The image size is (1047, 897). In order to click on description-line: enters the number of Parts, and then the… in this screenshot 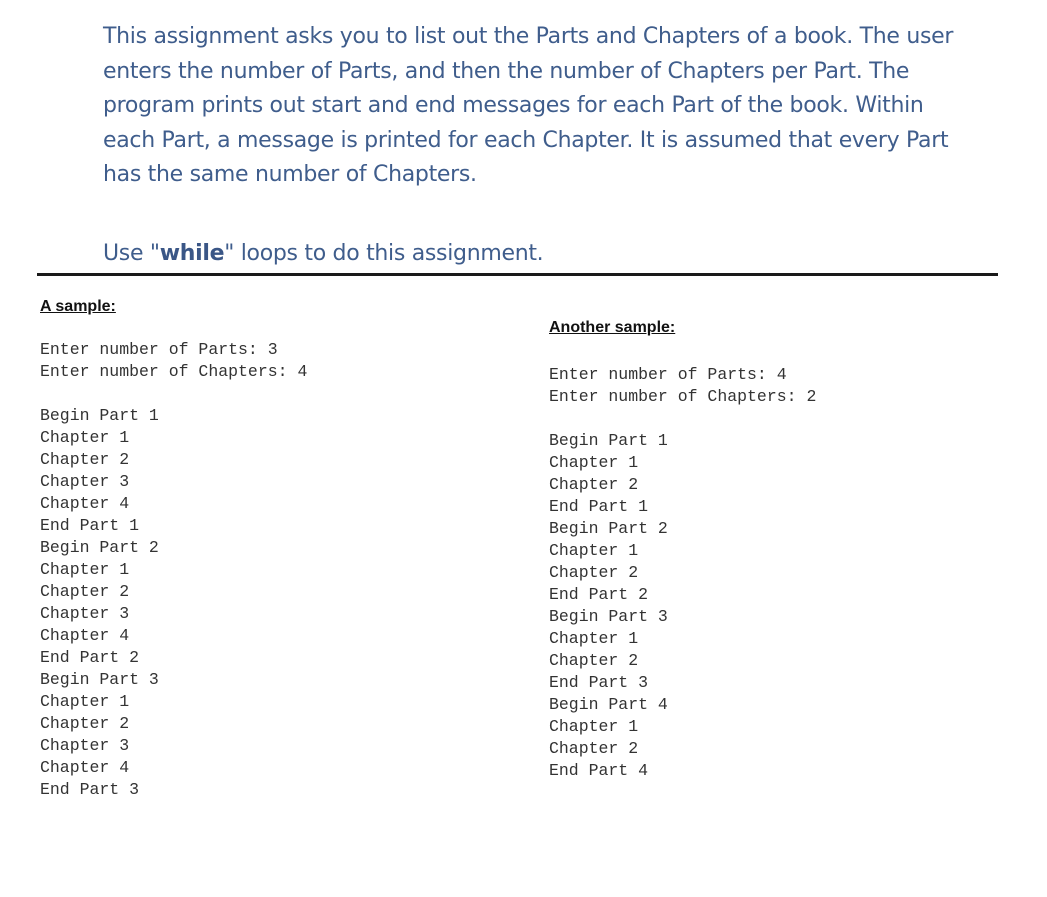, I will do `click(506, 71)`.